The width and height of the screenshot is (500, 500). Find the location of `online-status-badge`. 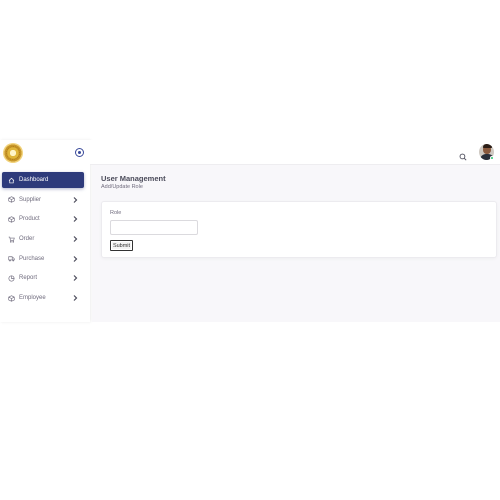

online-status-badge is located at coordinates (492, 158).